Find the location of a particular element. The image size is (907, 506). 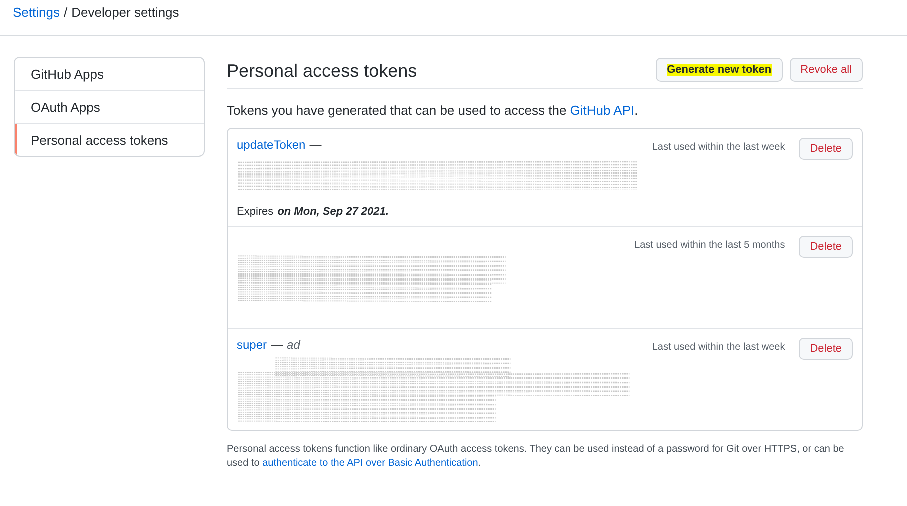

sidebar-item: Personal access tokens is located at coordinates (109, 140).